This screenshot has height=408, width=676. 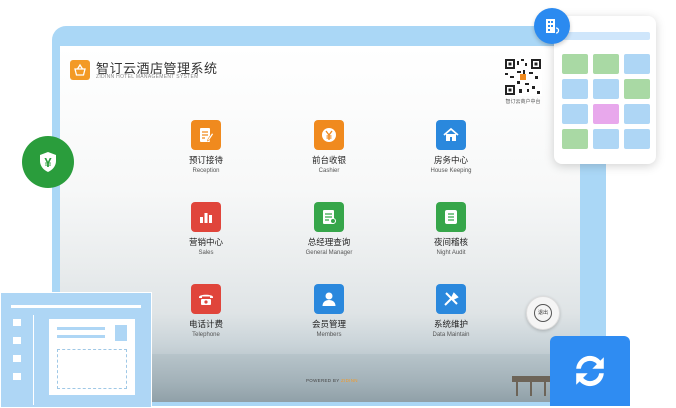 What do you see at coordinates (451, 299) in the screenshot?
I see `tools-icon` at bounding box center [451, 299].